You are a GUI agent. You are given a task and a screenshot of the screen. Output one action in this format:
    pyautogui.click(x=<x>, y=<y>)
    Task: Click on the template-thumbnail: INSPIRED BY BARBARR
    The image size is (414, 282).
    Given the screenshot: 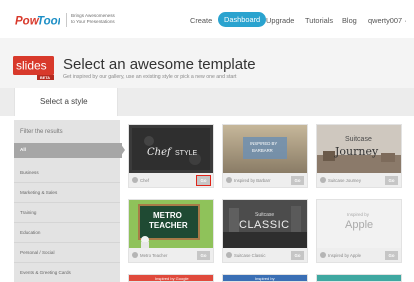 What is the action you would take?
    pyautogui.click(x=265, y=149)
    